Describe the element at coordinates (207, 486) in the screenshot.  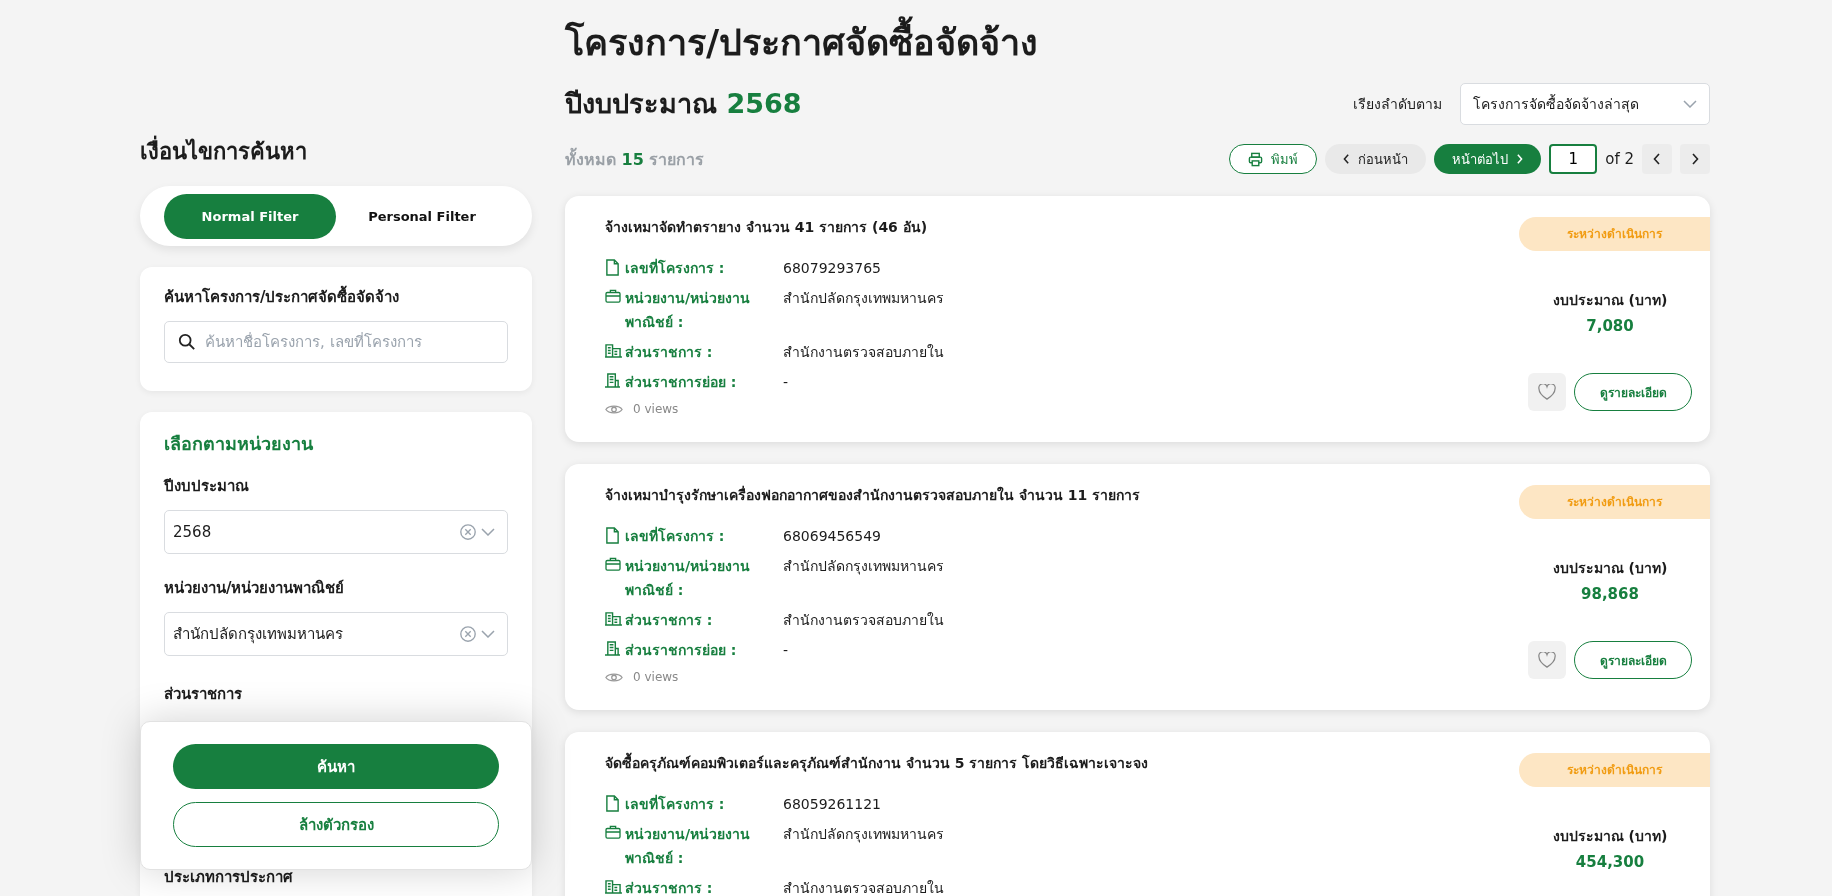
I see `select-label: ปีงบประมาณ` at that location.